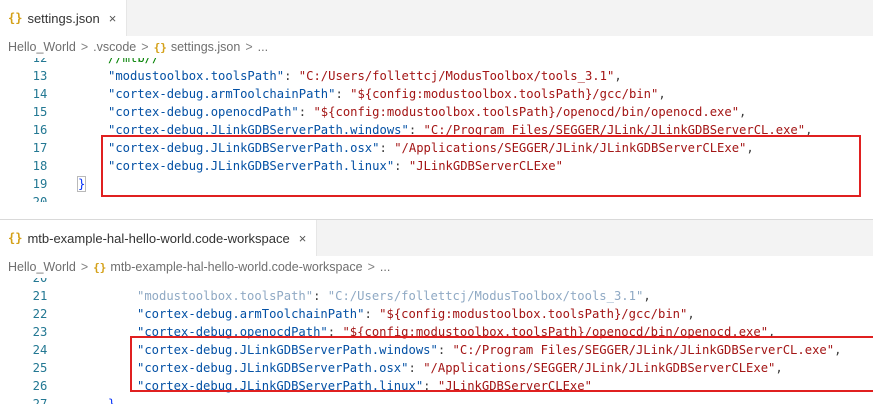  Describe the element at coordinates (40, 130) in the screenshot. I see `line-number: 16` at that location.